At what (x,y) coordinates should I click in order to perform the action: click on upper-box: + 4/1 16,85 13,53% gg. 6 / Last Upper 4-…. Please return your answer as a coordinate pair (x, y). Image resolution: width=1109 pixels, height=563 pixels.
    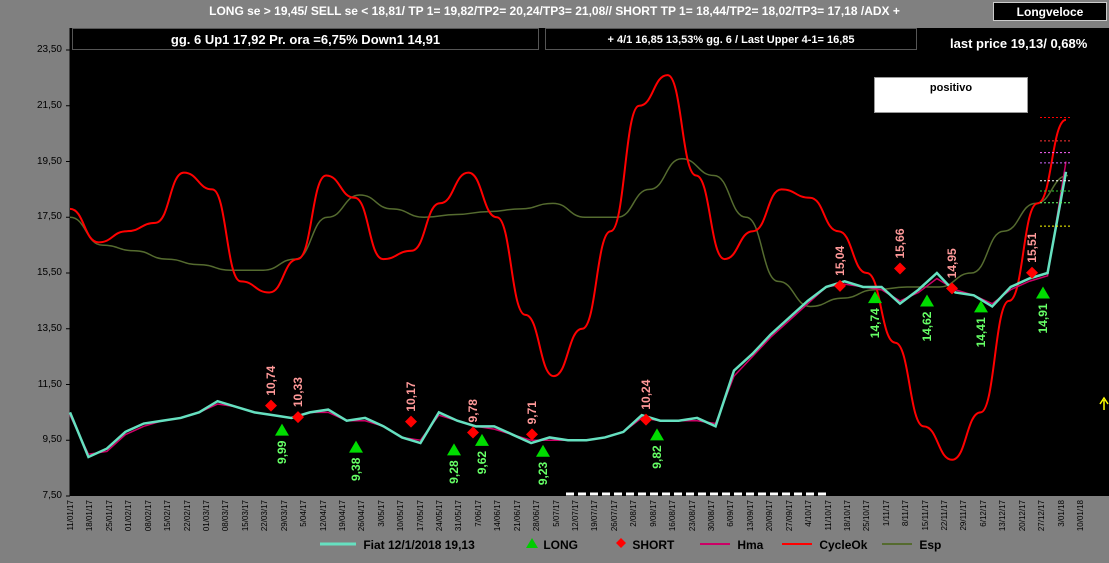
    Looking at the image, I should click on (731, 39).